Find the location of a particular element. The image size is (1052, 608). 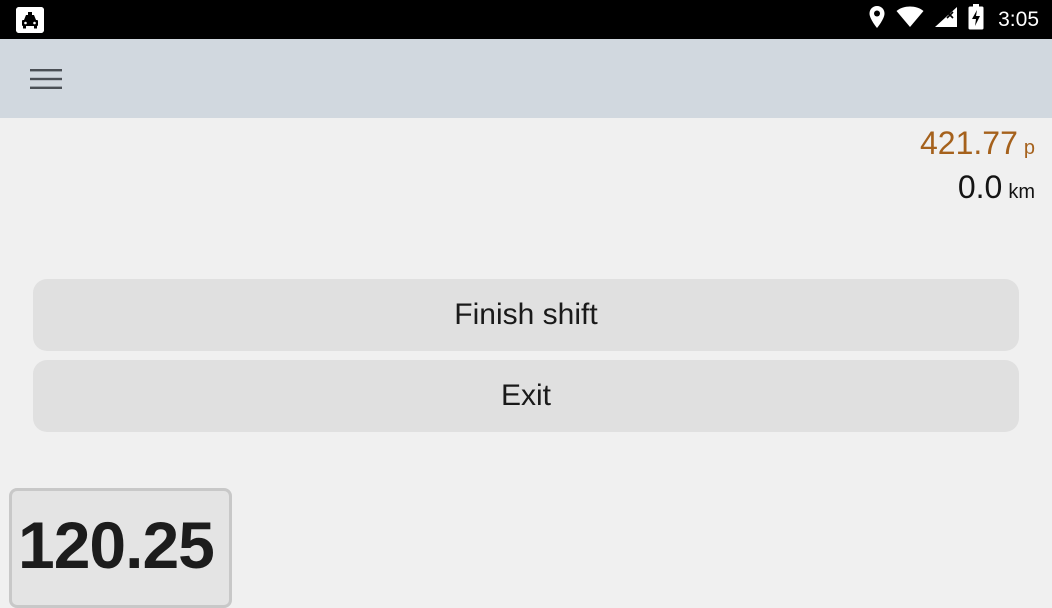

wifi-icon is located at coordinates (910, 19).